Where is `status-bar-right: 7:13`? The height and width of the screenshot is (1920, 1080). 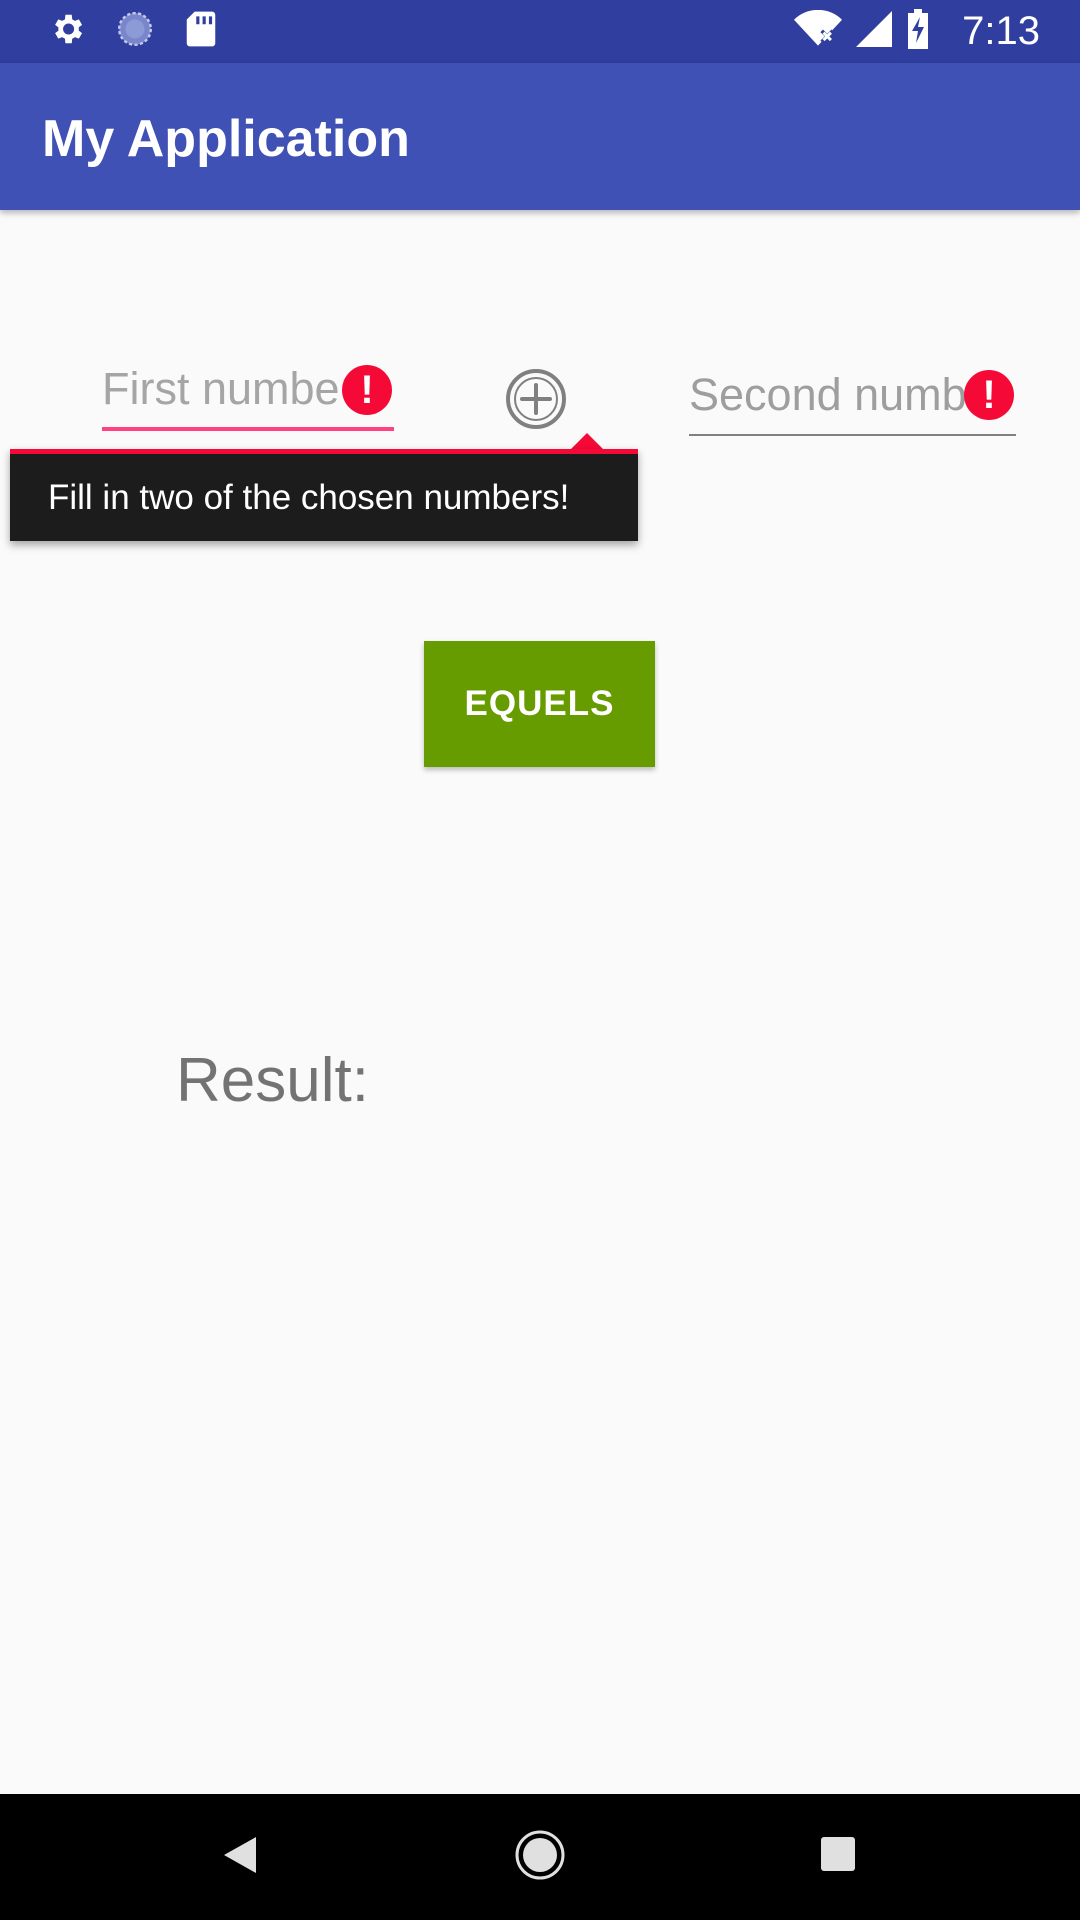 status-bar-right: 7:13 is located at coordinates (917, 31).